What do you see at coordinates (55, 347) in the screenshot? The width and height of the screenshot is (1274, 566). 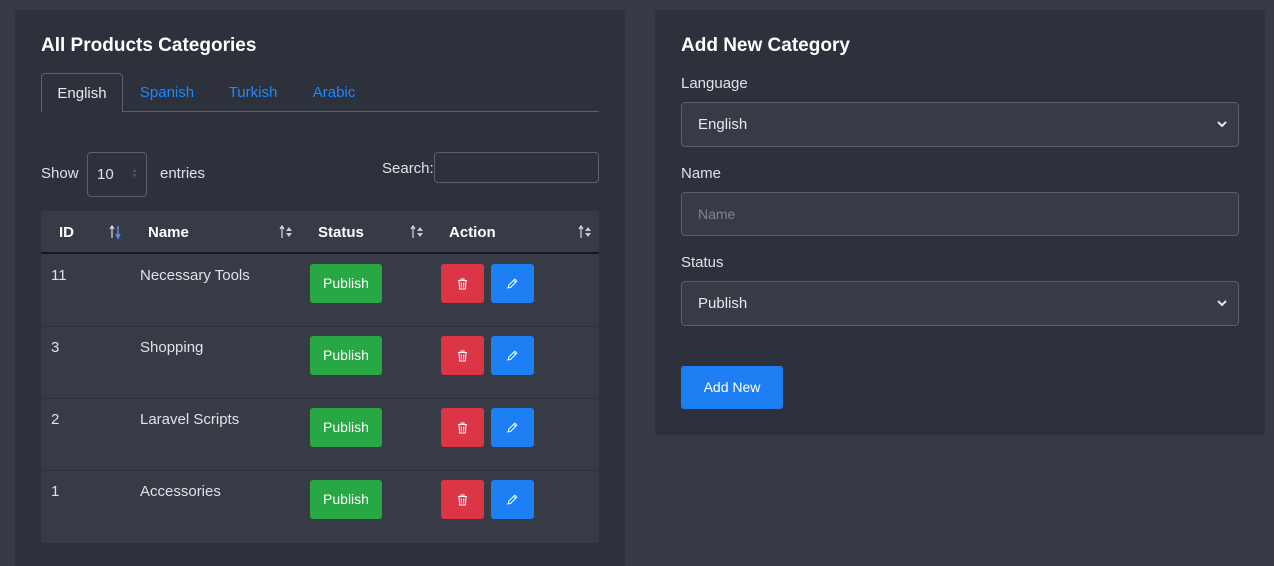 I see `row-id: 3` at bounding box center [55, 347].